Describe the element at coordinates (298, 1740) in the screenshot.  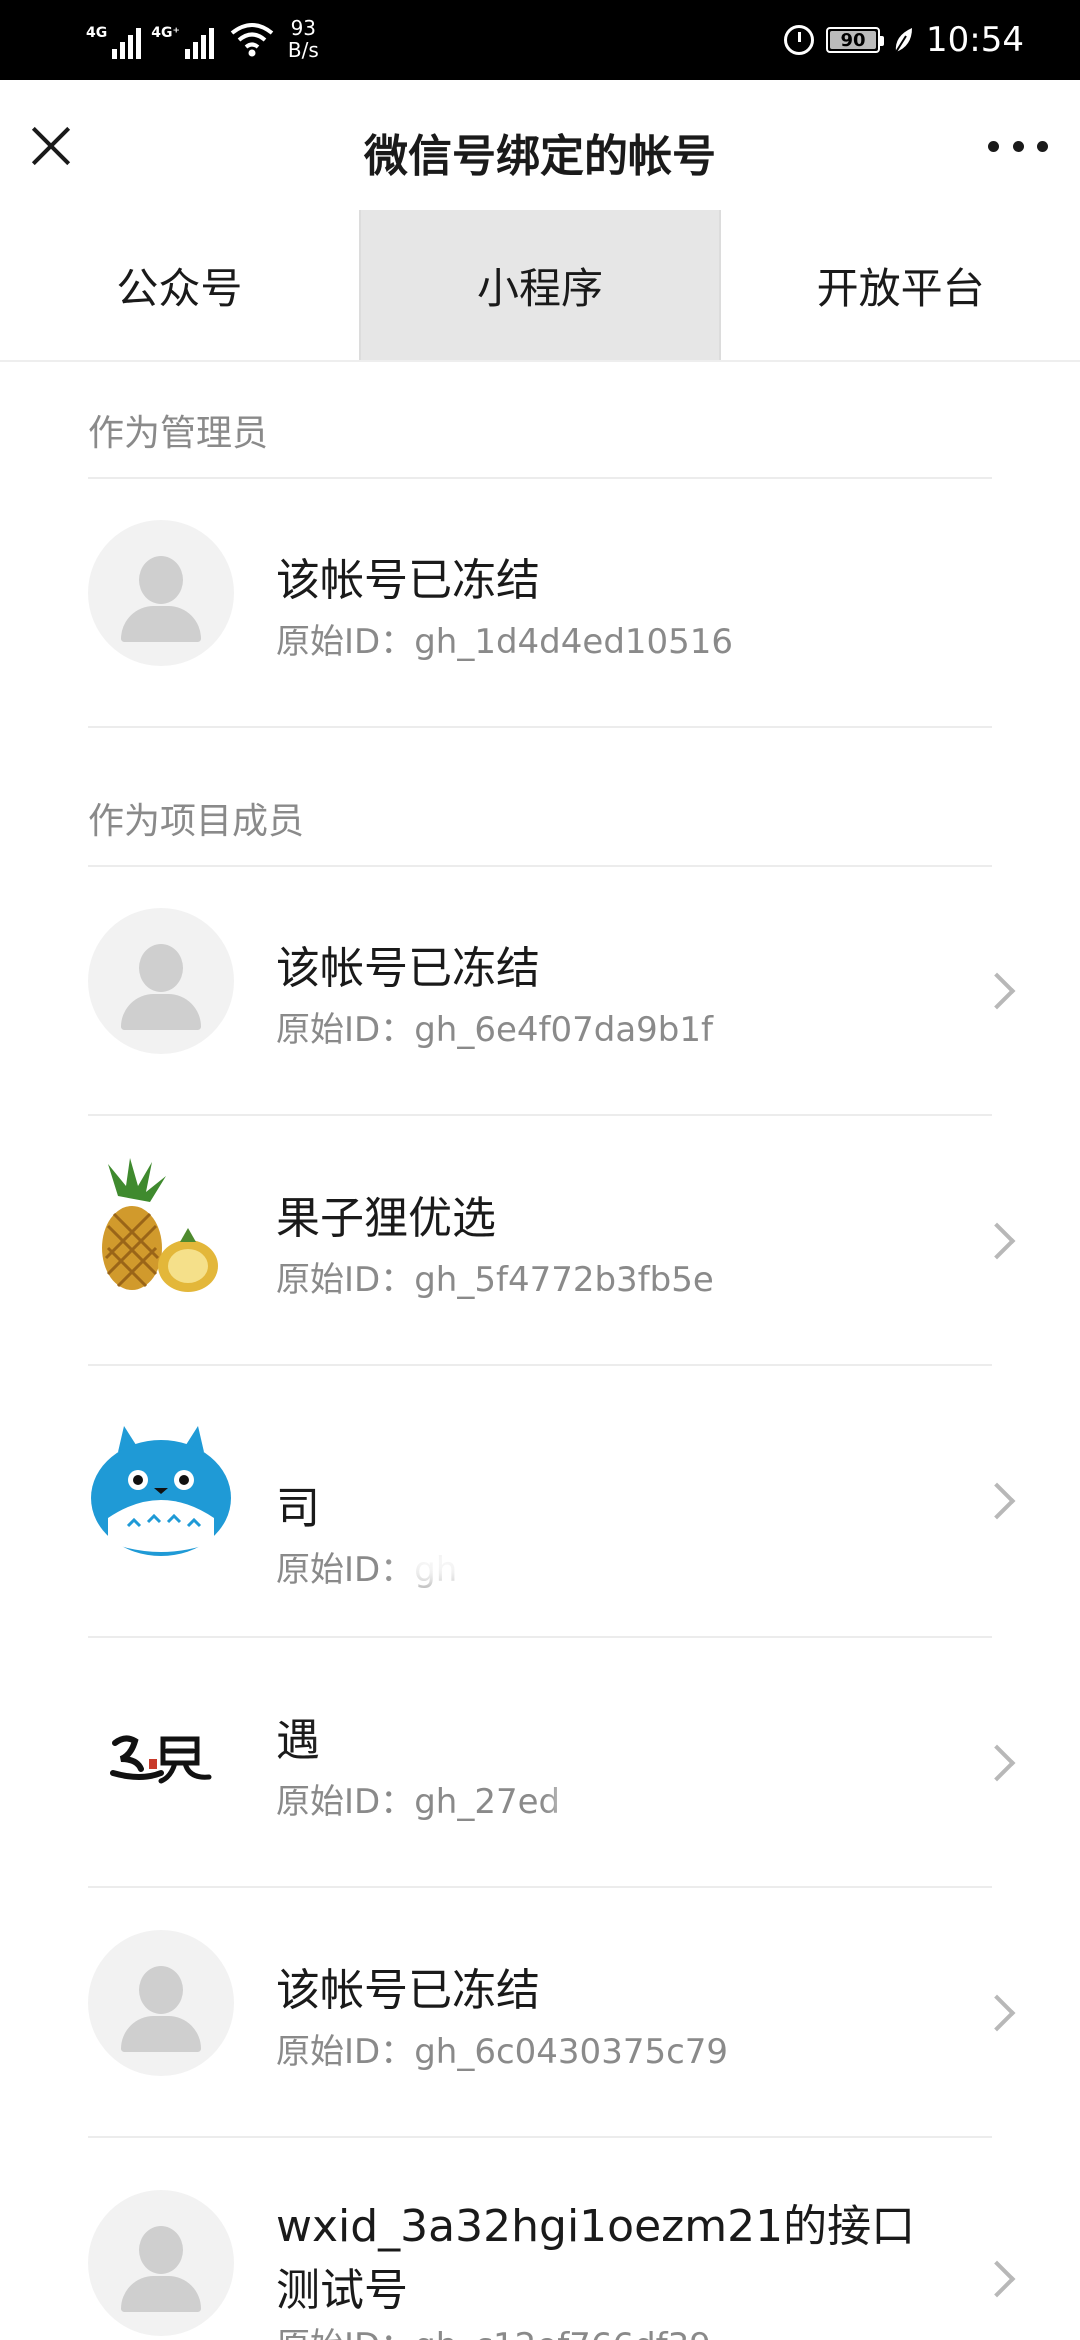
I see `account-name: 遇` at that location.